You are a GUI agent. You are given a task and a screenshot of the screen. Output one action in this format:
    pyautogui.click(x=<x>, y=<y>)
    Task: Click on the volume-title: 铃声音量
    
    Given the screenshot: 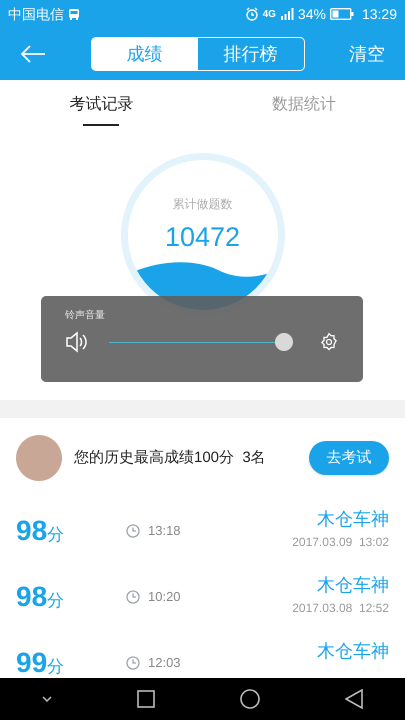 What is the action you would take?
    pyautogui.click(x=85, y=315)
    